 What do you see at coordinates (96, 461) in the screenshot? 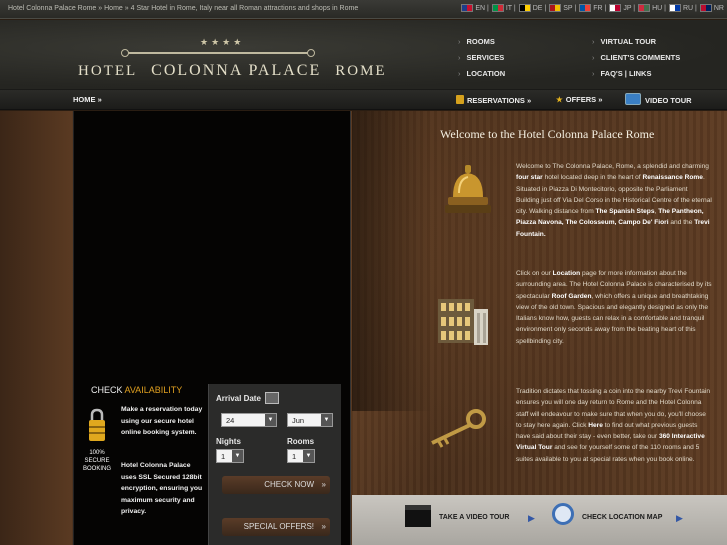
I see `secure-booking-label: 100% SECURE BOOKING` at bounding box center [96, 461].